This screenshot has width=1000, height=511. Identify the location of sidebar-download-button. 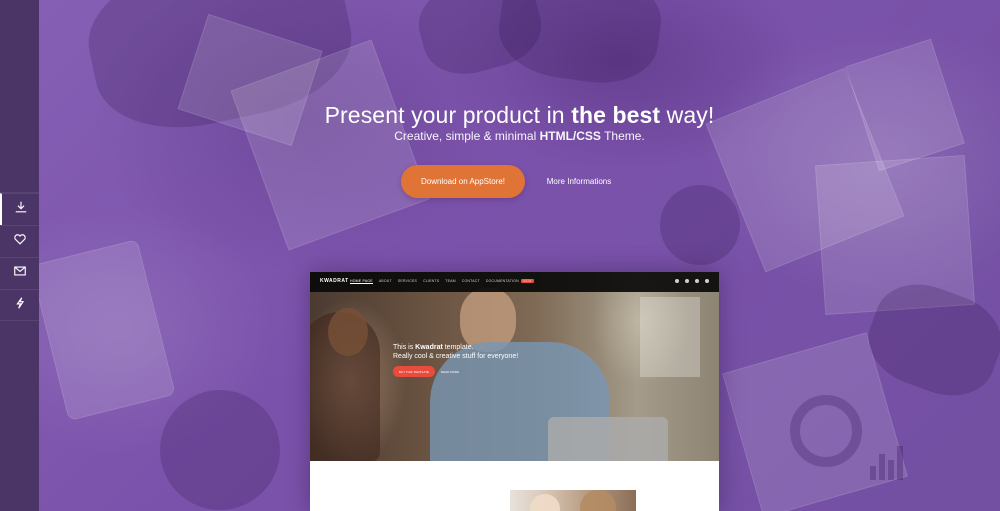
(19, 209).